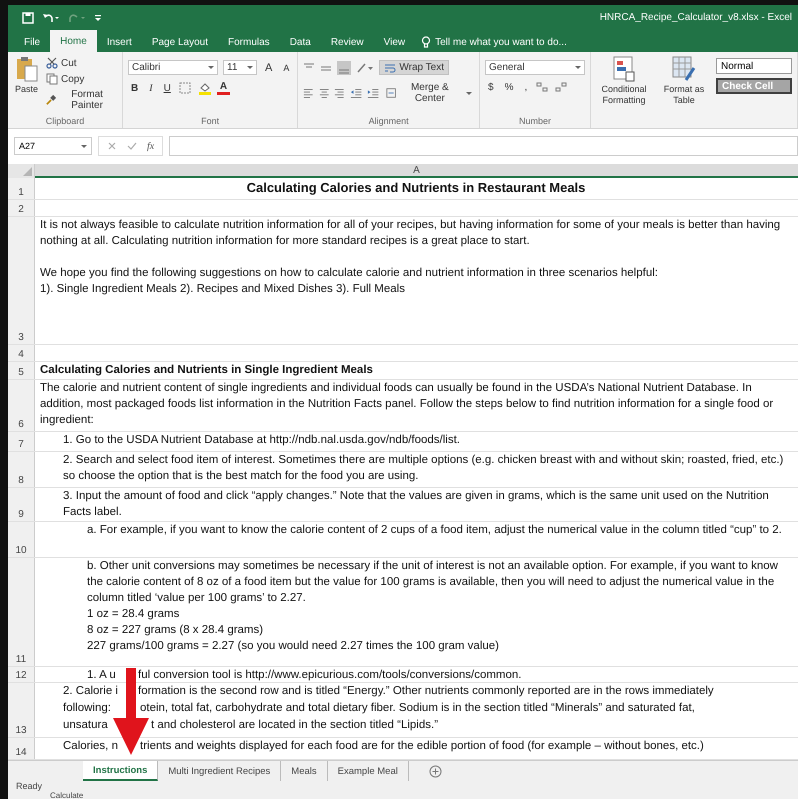 The image size is (798, 799). What do you see at coordinates (28, 18) in the screenshot?
I see `save-icon` at bounding box center [28, 18].